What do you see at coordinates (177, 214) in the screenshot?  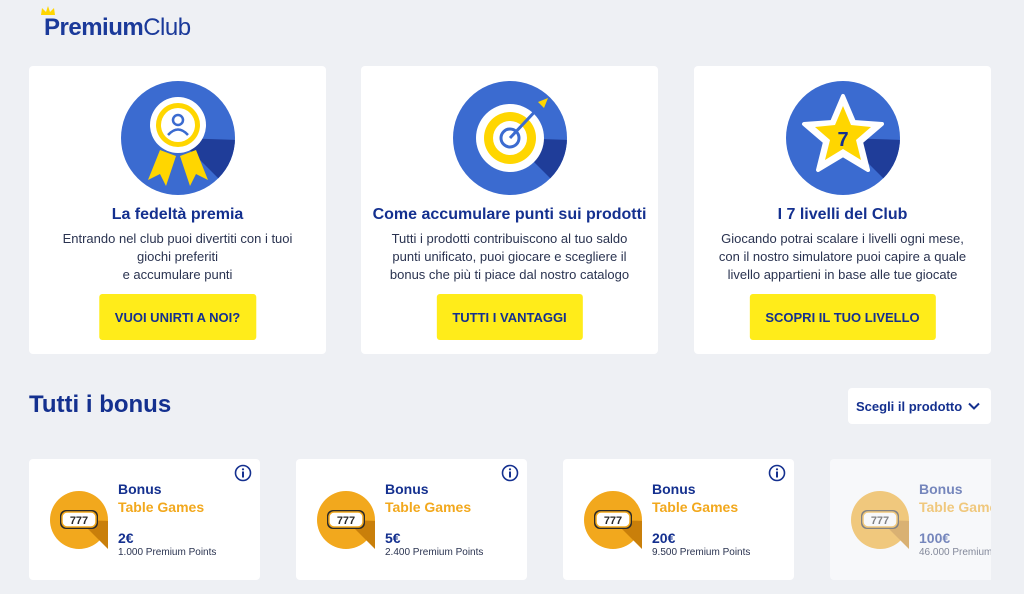 I see `feature-title: La fedeltà premia` at bounding box center [177, 214].